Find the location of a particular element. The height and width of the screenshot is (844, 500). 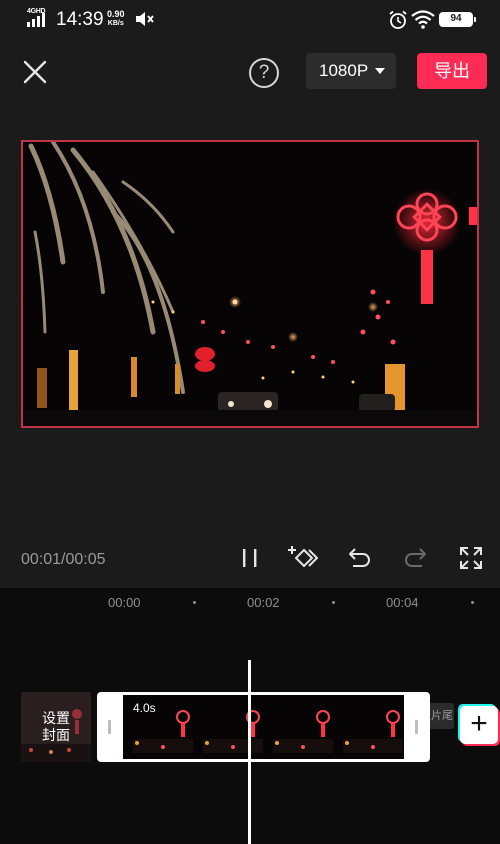

clip-left-trim-handle is located at coordinates (109, 727).